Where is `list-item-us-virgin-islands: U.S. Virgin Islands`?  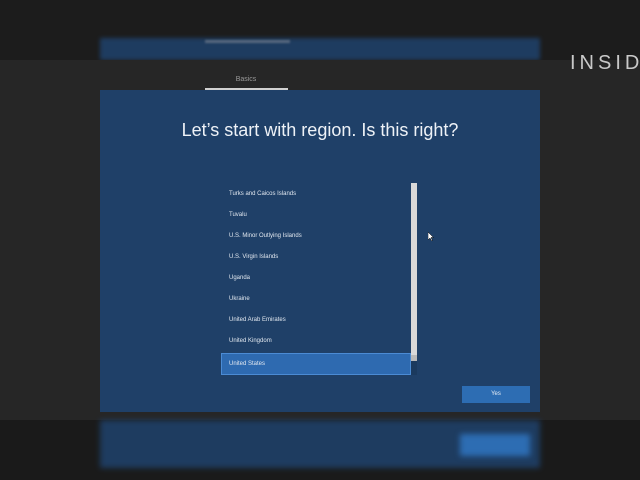 list-item-us-virgin-islands: U.S. Virgin Islands is located at coordinates (316, 257).